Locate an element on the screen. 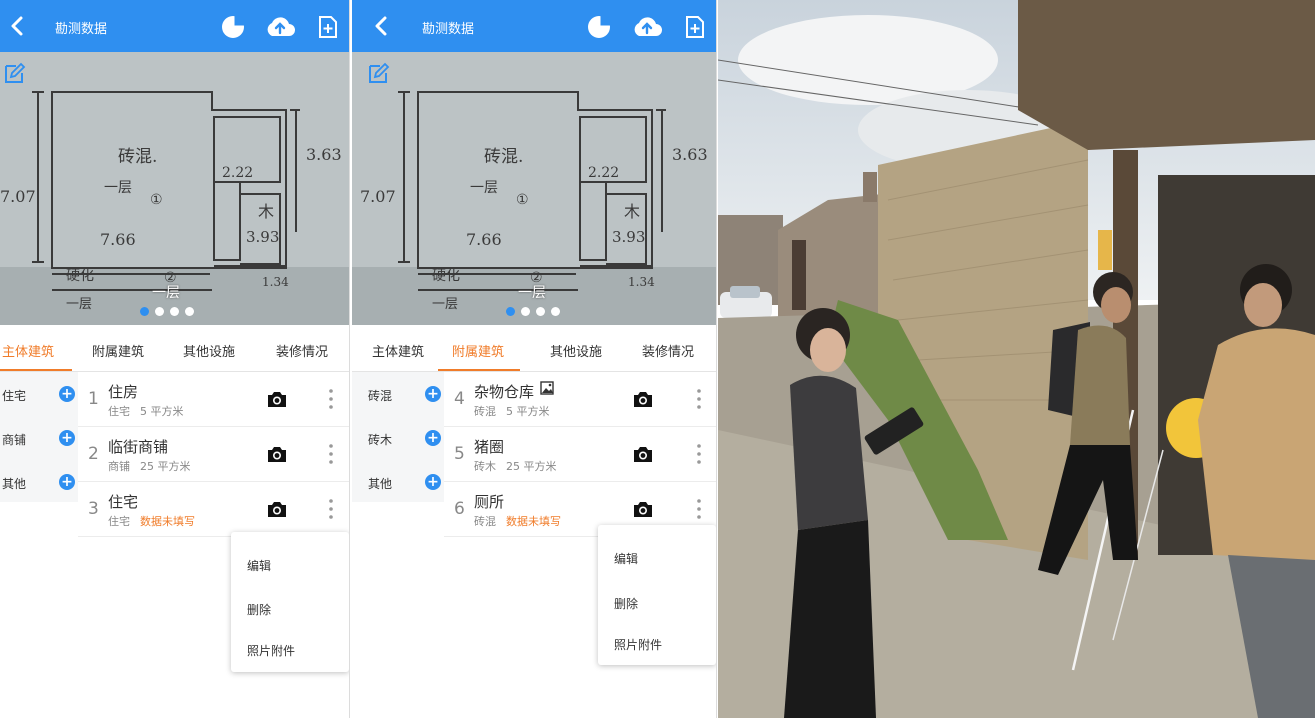 The image size is (1315, 723). item-name: 住宅 is located at coordinates (123, 502).